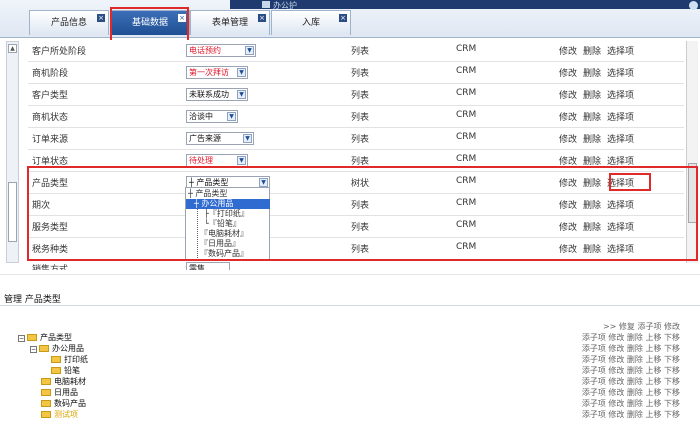 Image resolution: width=700 pixels, height=433 pixels. What do you see at coordinates (212, 116) in the screenshot?
I see `row-select: 洽谈中 ▼` at bounding box center [212, 116].